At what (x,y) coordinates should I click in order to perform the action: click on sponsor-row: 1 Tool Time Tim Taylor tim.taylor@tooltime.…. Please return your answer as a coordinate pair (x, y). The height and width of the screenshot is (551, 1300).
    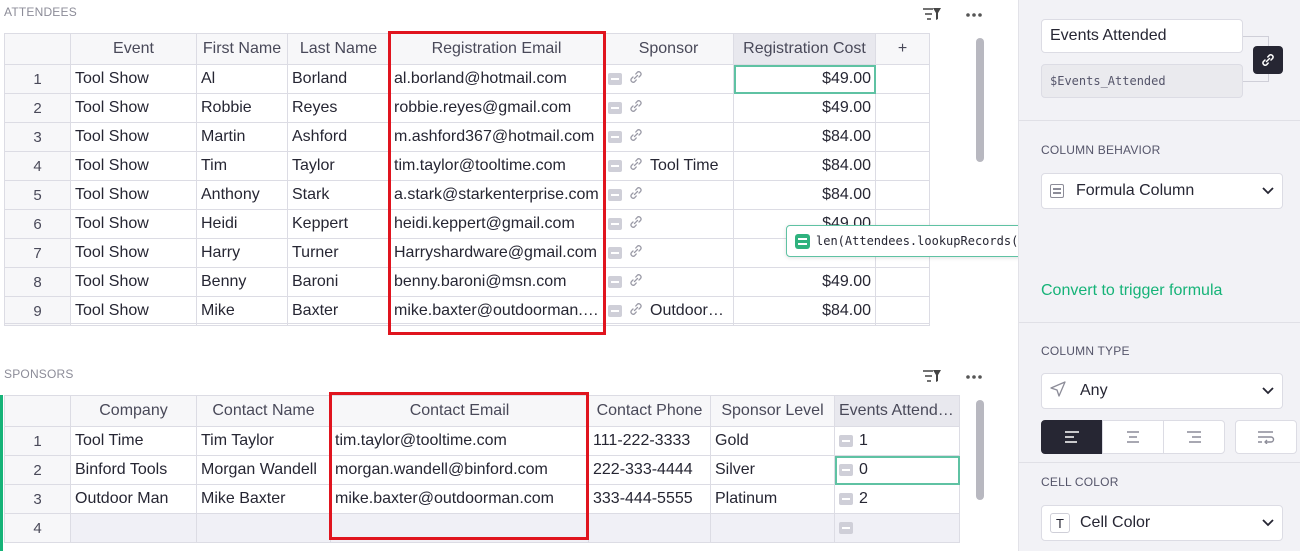
    Looking at the image, I should click on (482, 441).